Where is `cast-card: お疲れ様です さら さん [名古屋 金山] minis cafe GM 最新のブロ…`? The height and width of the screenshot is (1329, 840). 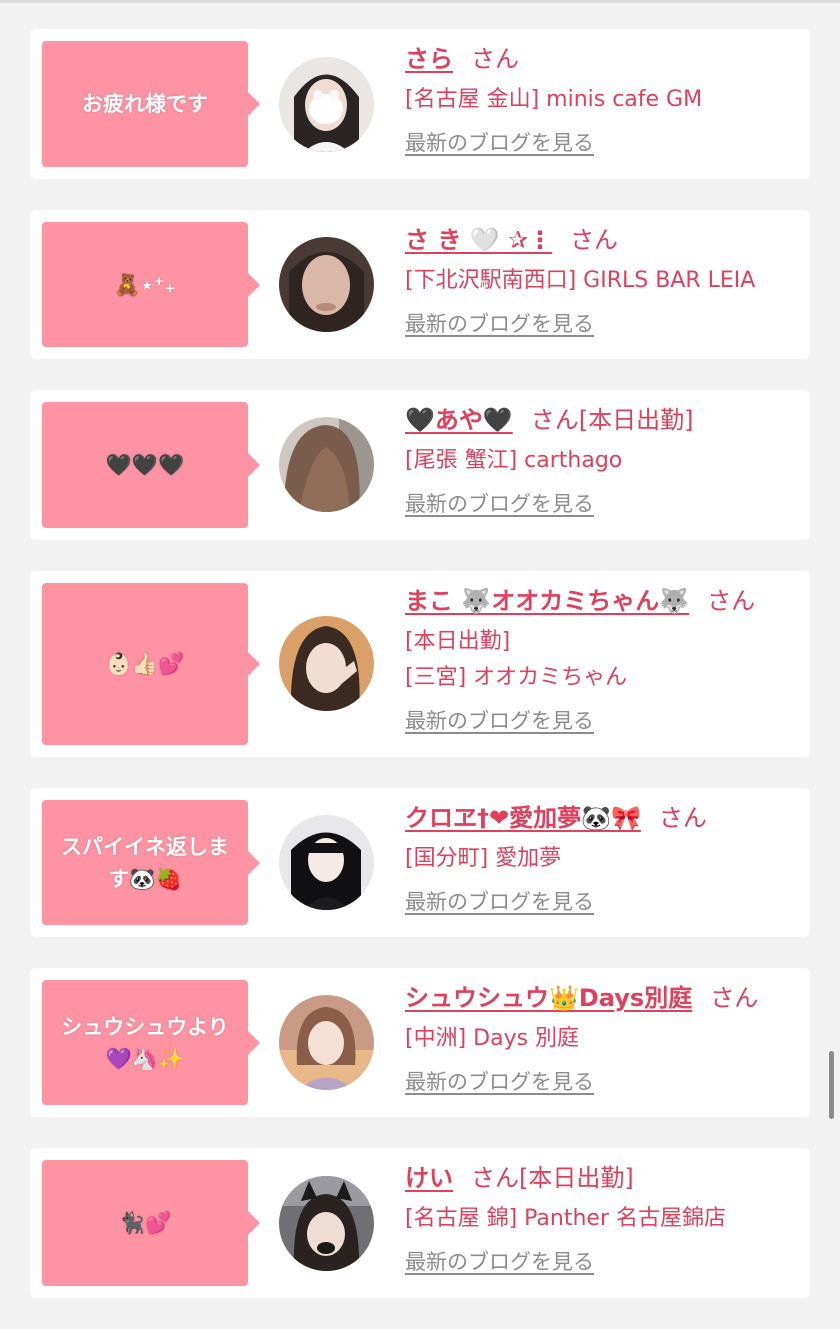 cast-card: お疲れ様です さら さん [名古屋 金山] minis cafe GM 最新のブロ… is located at coordinates (420, 104).